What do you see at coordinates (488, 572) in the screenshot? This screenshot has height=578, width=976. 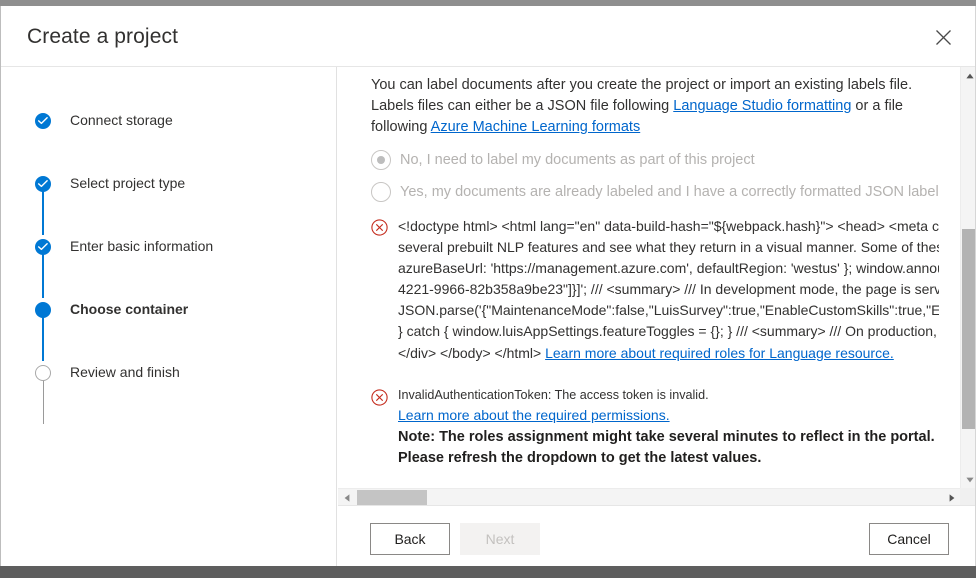 I see `window-bottom-band` at bounding box center [488, 572].